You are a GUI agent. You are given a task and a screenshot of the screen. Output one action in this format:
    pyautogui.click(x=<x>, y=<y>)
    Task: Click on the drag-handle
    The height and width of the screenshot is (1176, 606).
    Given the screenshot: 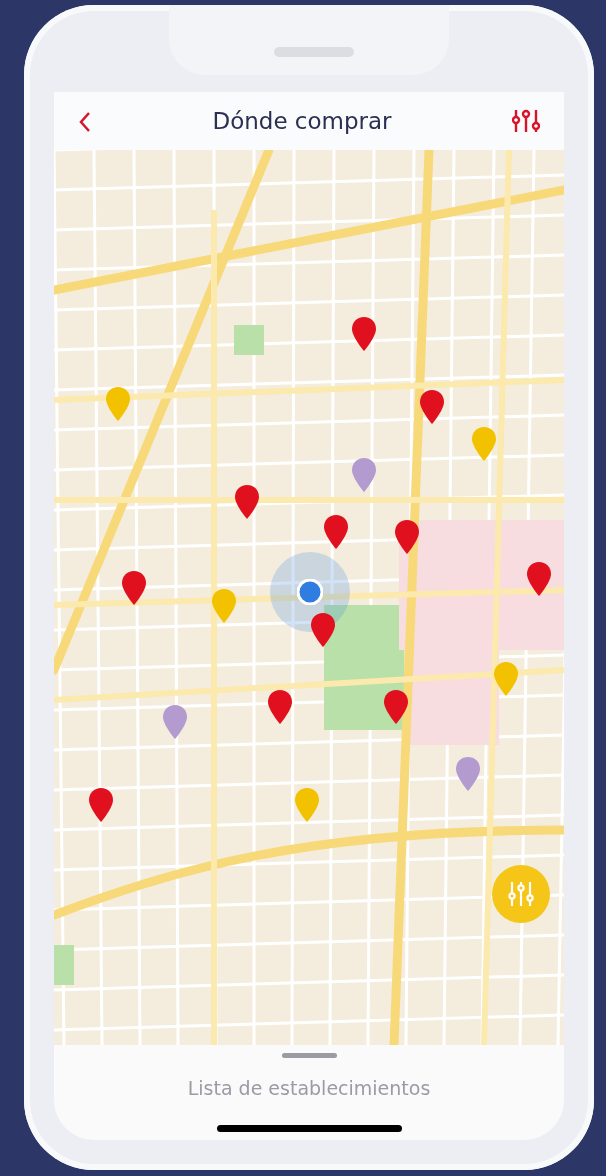 What is the action you would take?
    pyautogui.click(x=309, y=1055)
    